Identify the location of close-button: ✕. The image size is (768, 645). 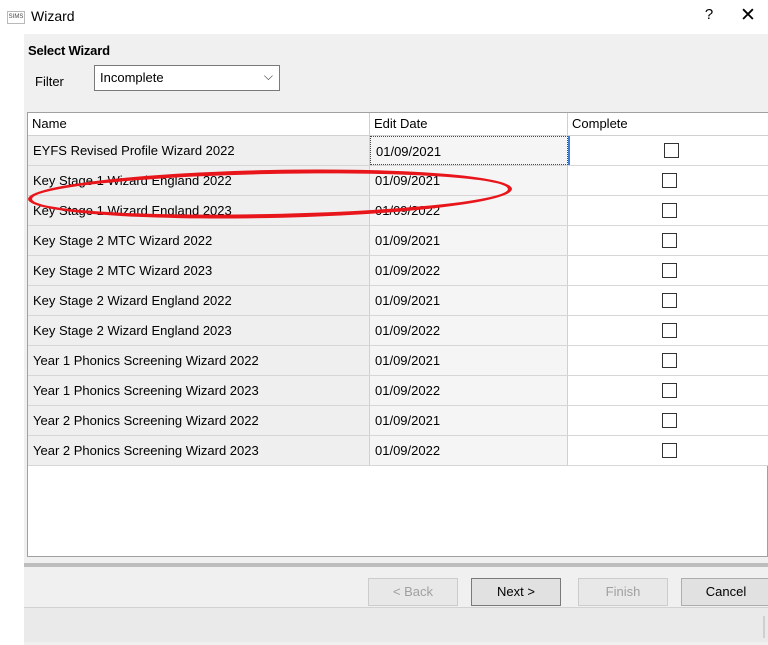
(748, 17).